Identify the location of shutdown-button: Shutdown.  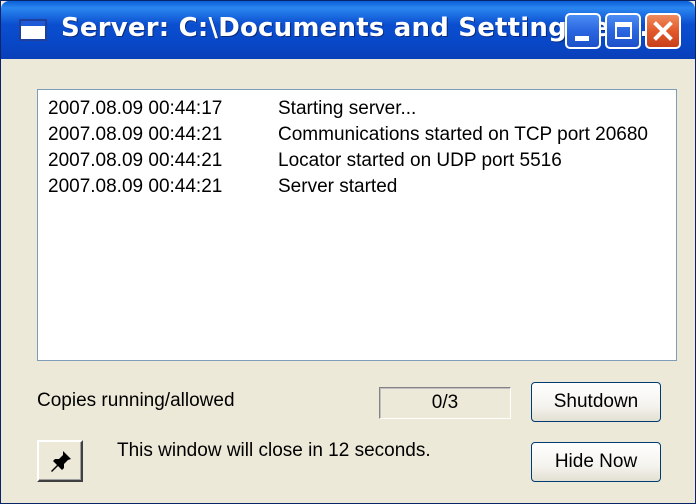
(596, 402).